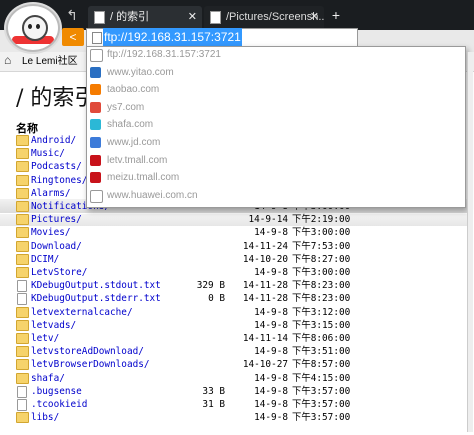 The width and height of the screenshot is (474, 435). I want to click on ys7-icon, so click(95, 107).